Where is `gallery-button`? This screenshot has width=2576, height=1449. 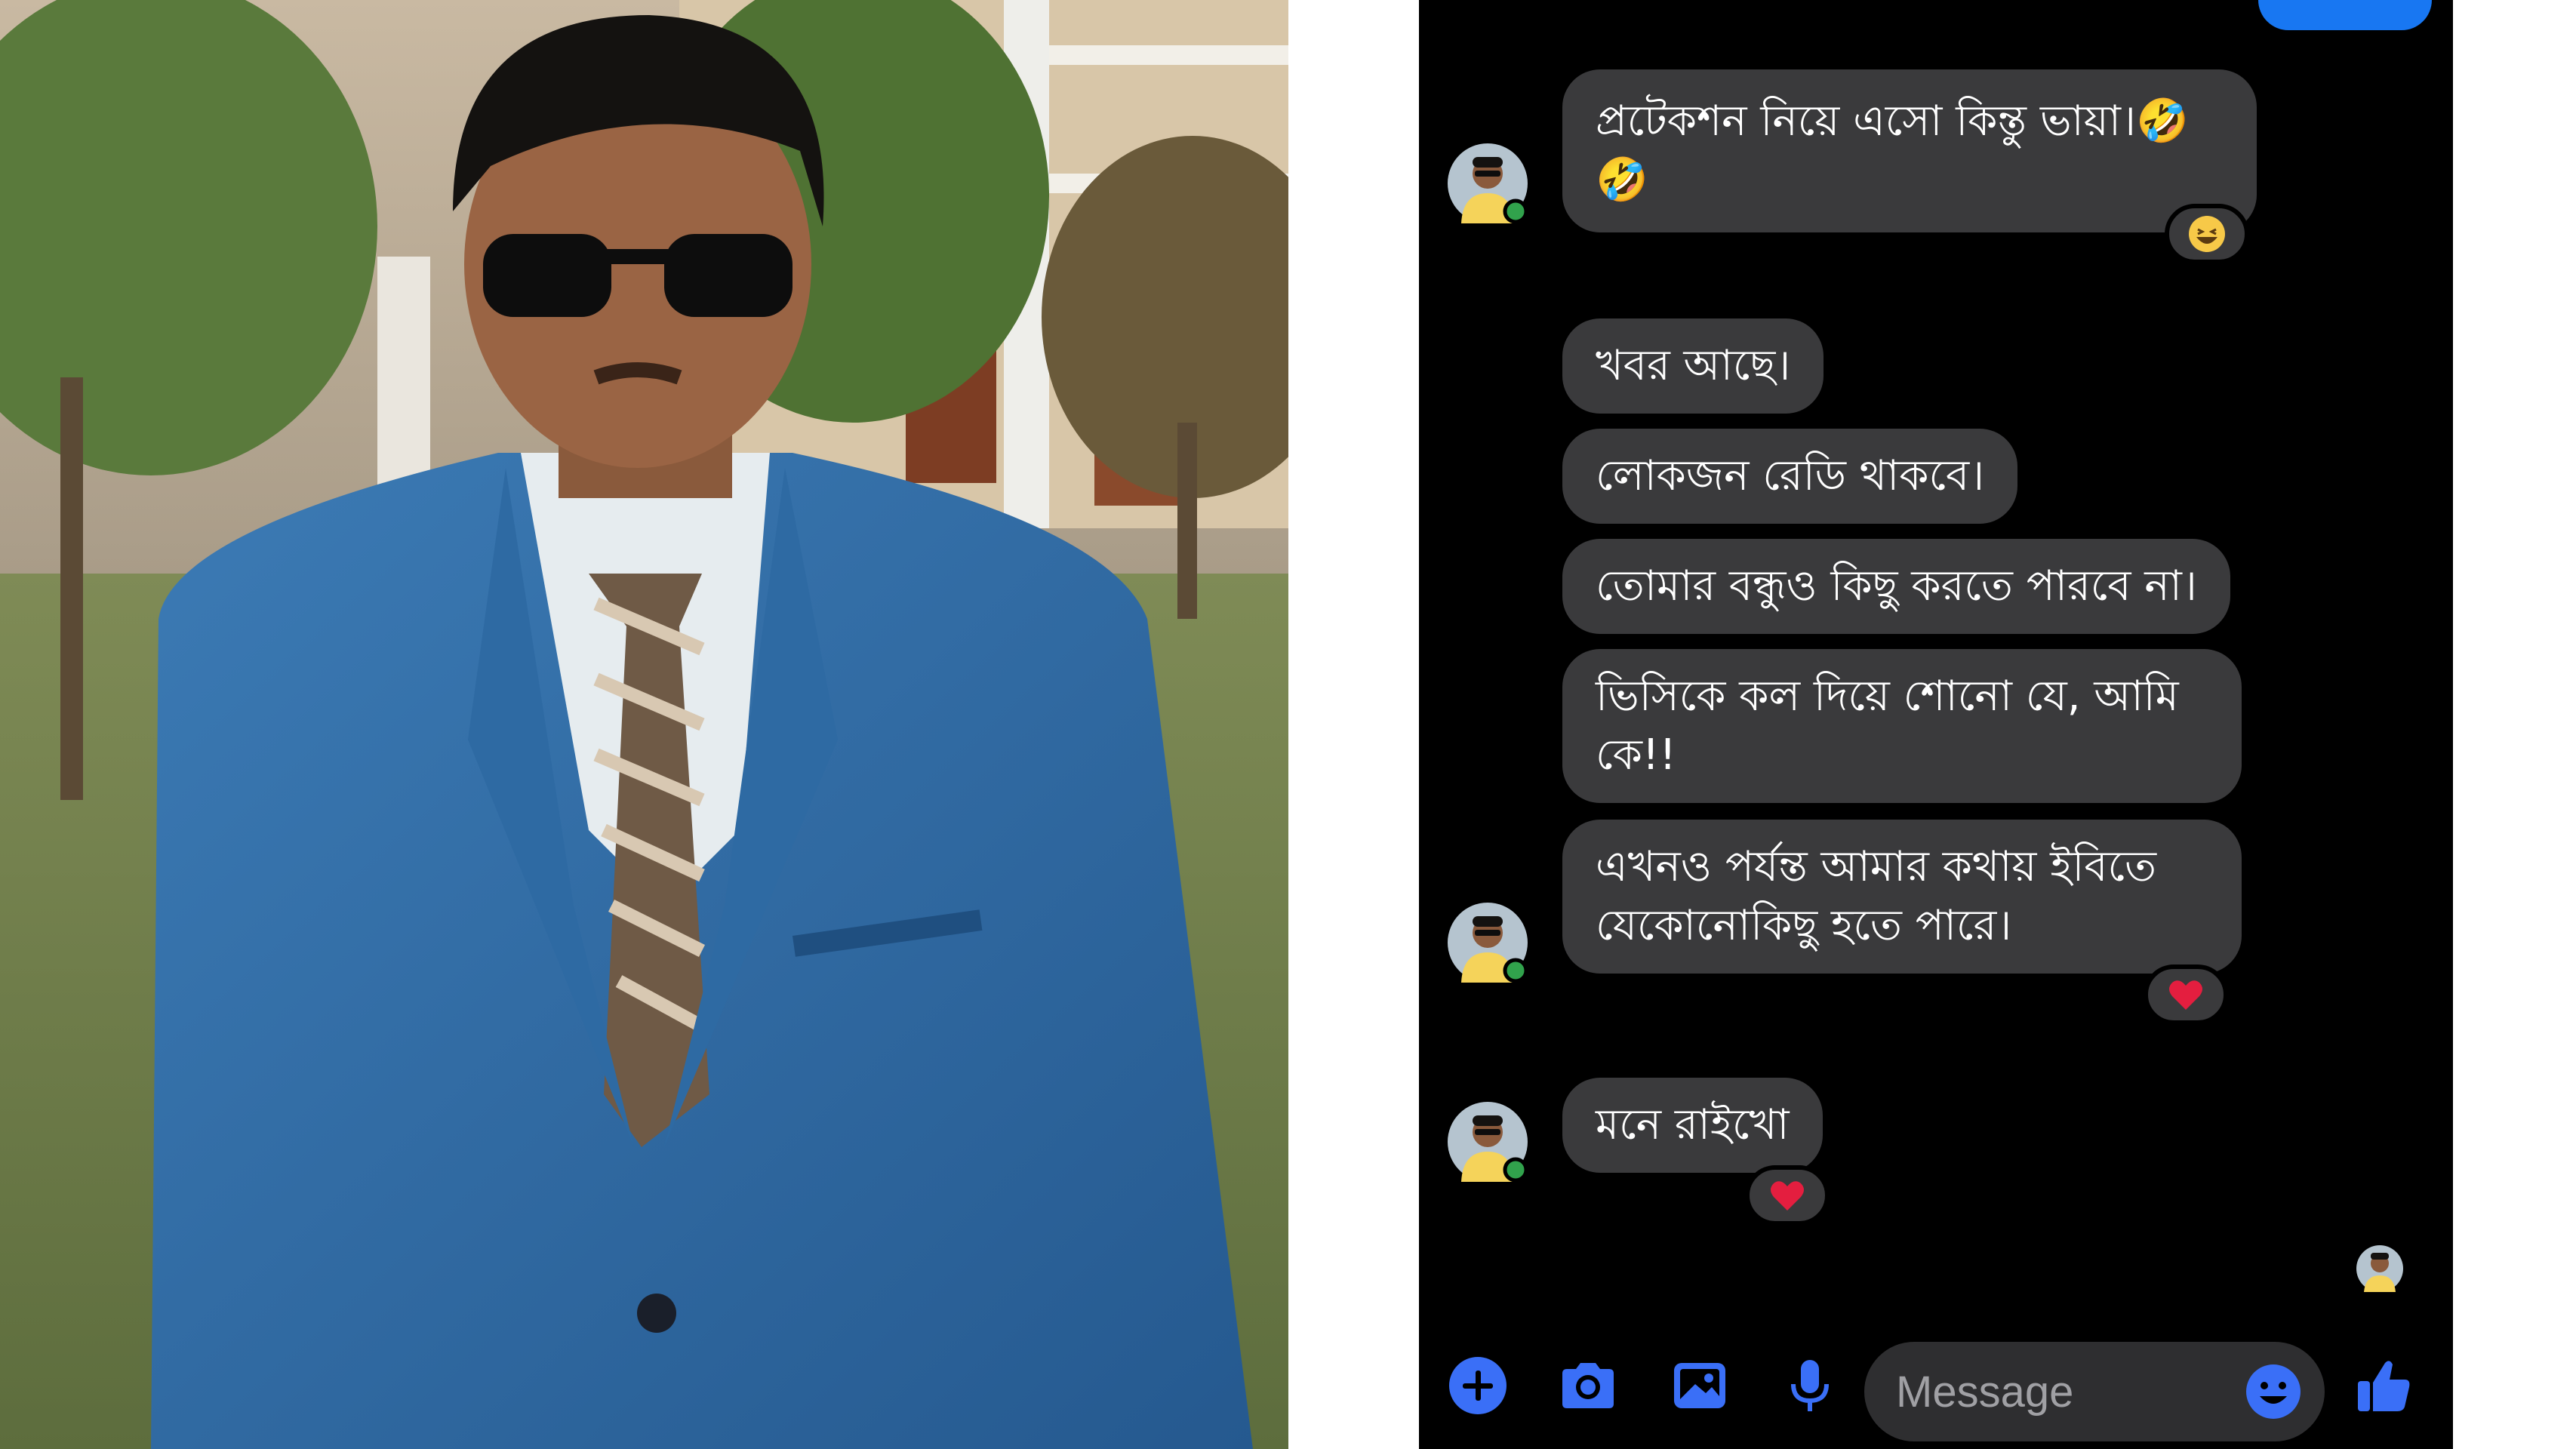
gallery-button is located at coordinates (1699, 1385).